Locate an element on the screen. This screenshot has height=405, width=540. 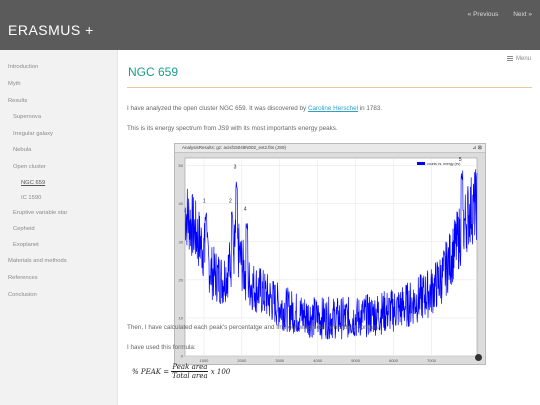
legend-swatch is located at coordinates (421, 163).